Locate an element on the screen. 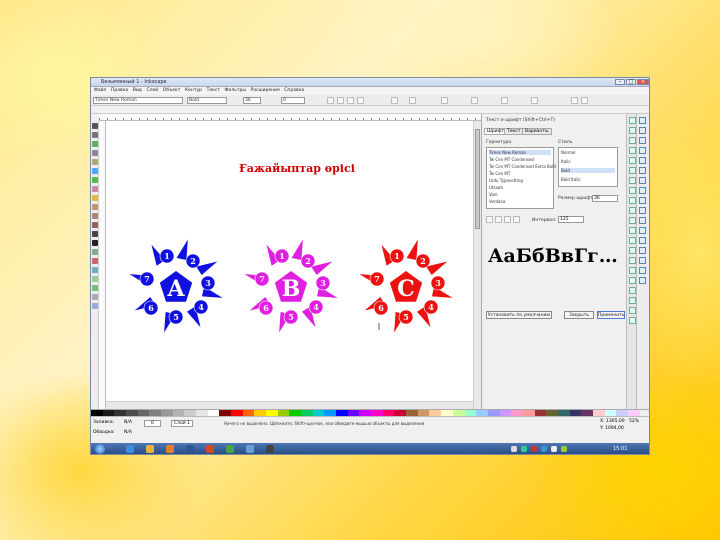 Image resolution: width=720 pixels, height=540 pixels. snap-center-icon is located at coordinates (642, 240).